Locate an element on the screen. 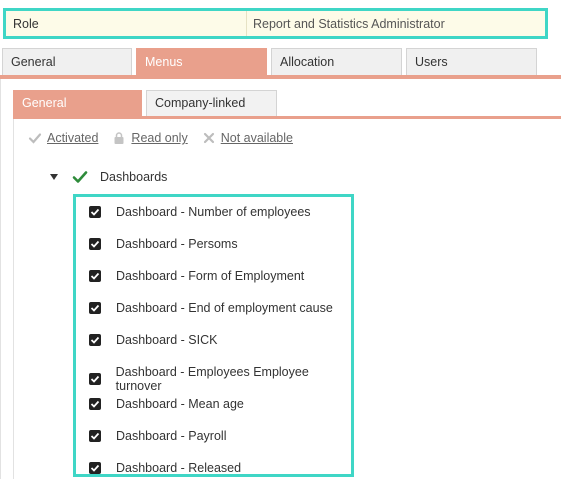  tab-allocation: Allocation is located at coordinates (336, 62).